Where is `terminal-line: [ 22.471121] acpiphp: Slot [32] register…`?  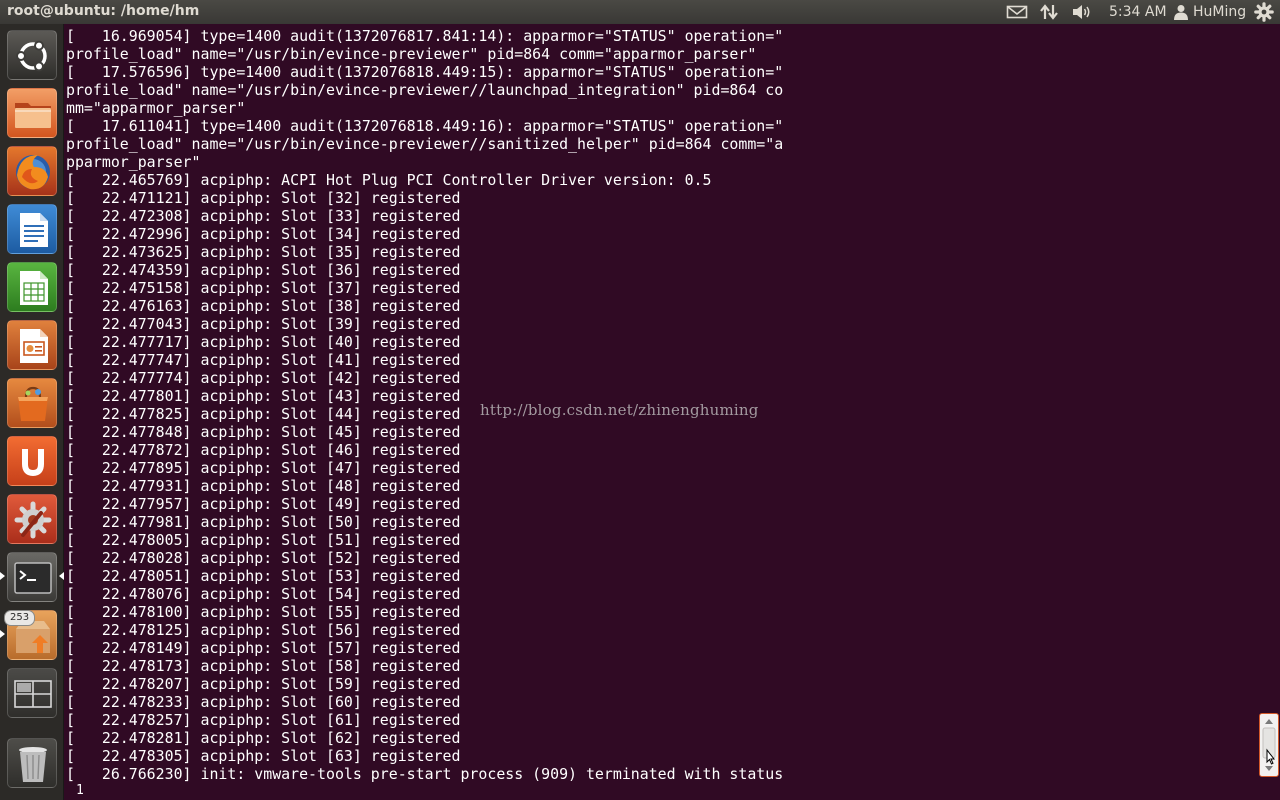
terminal-line: [ 22.471121] acpiphp: Slot [32] register… is located at coordinates (263, 198).